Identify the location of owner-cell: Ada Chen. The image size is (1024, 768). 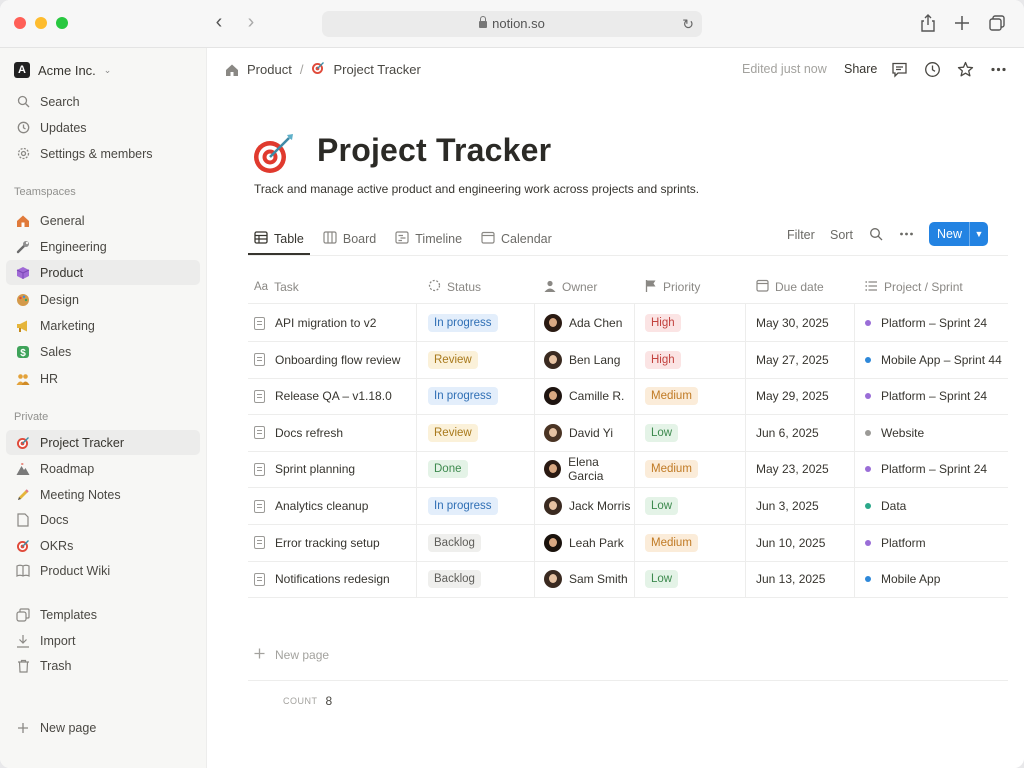
(586, 323).